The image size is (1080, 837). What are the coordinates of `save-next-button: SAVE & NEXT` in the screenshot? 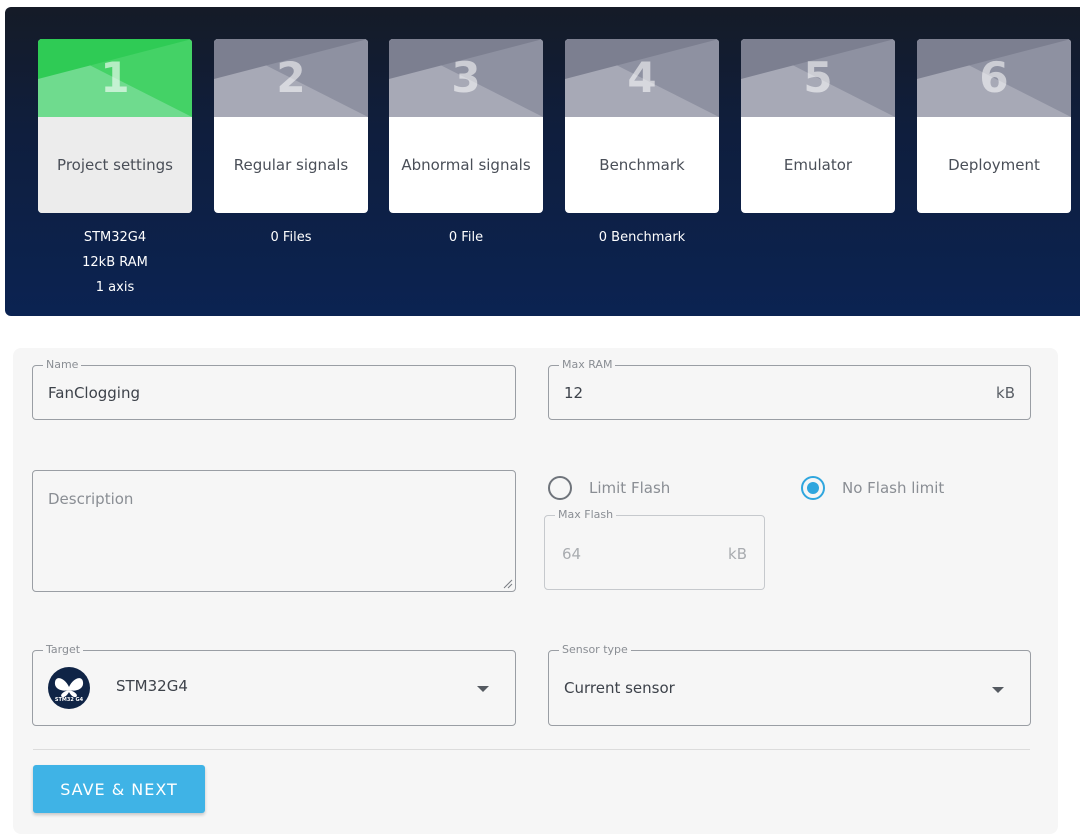 It's located at (119, 789).